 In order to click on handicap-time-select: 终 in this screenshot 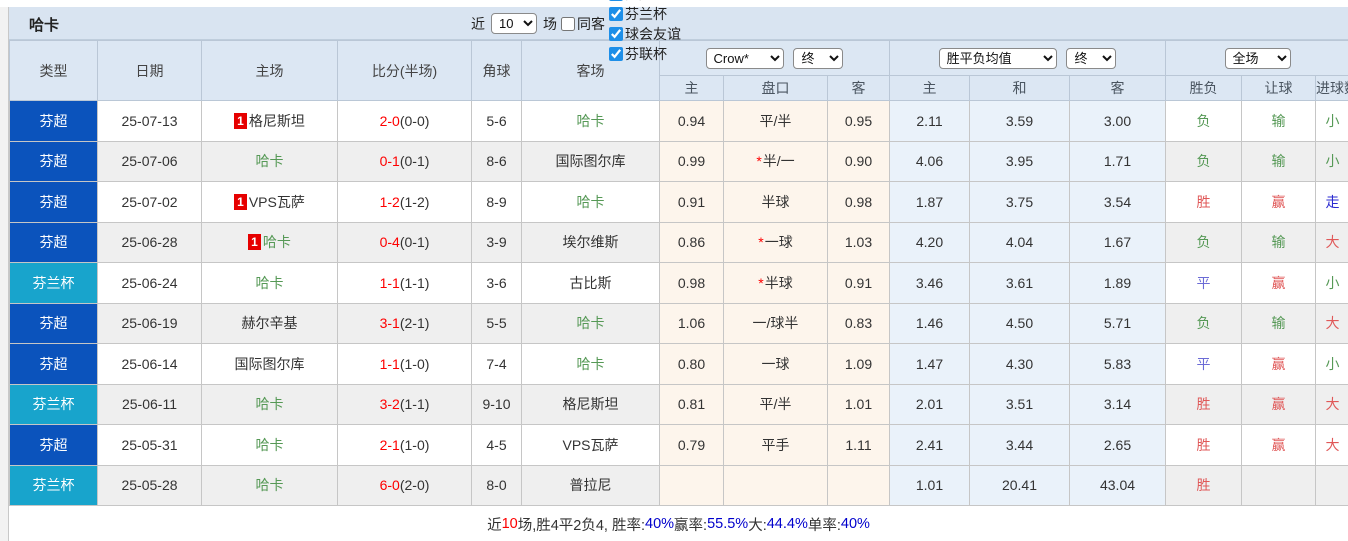, I will do `click(818, 58)`.